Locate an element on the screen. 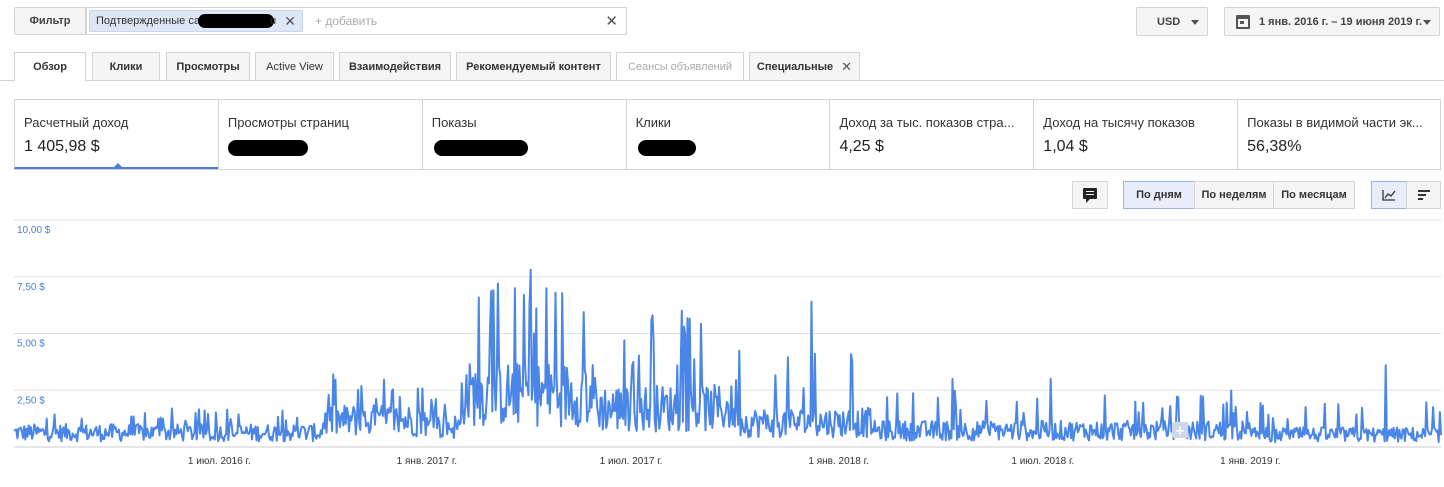  line-chart-icon is located at coordinates (1389, 195).